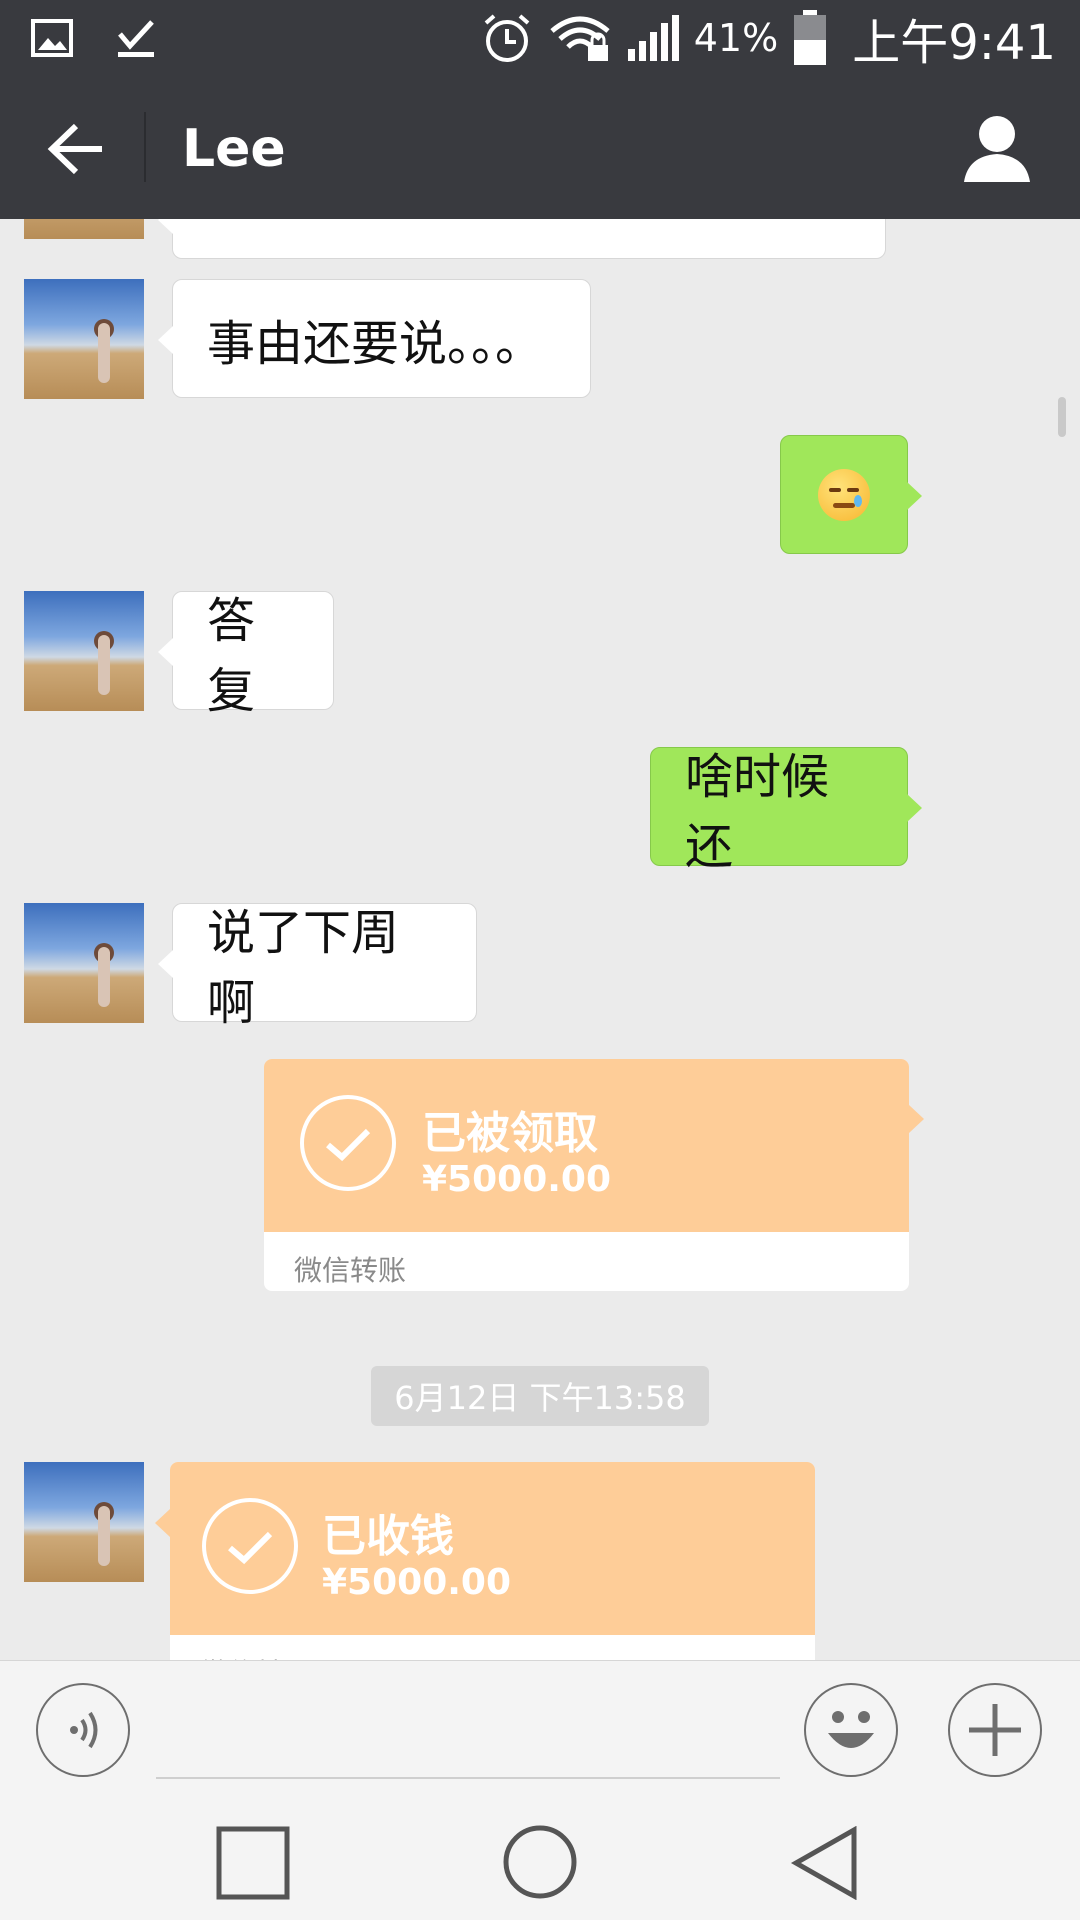 The height and width of the screenshot is (1920, 1080). What do you see at coordinates (844, 494) in the screenshot?
I see `sweat-smile-emoji` at bounding box center [844, 494].